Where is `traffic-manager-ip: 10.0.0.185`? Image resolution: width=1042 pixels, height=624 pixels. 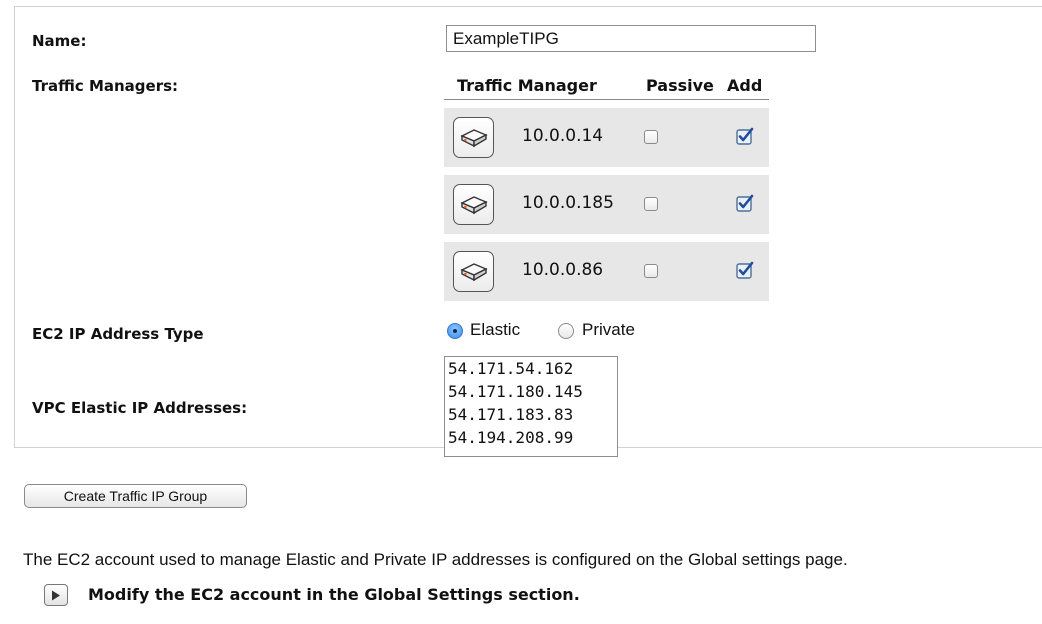
traffic-manager-ip: 10.0.0.185 is located at coordinates (568, 203).